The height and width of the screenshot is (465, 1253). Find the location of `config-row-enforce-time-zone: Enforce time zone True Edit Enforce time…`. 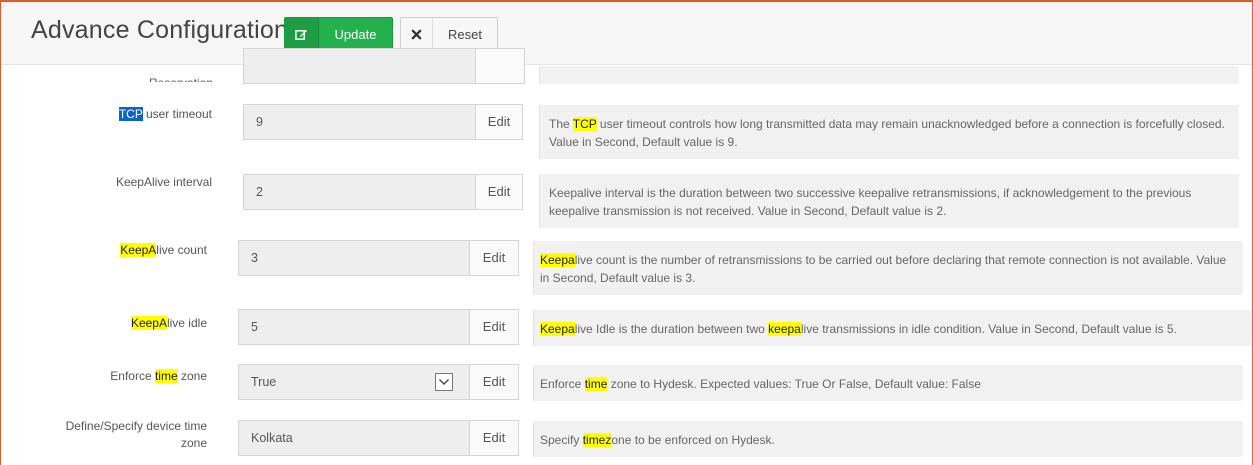

config-row-enforce-time-zone: Enforce time zone True Edit Enforce time… is located at coordinates (626, 384).